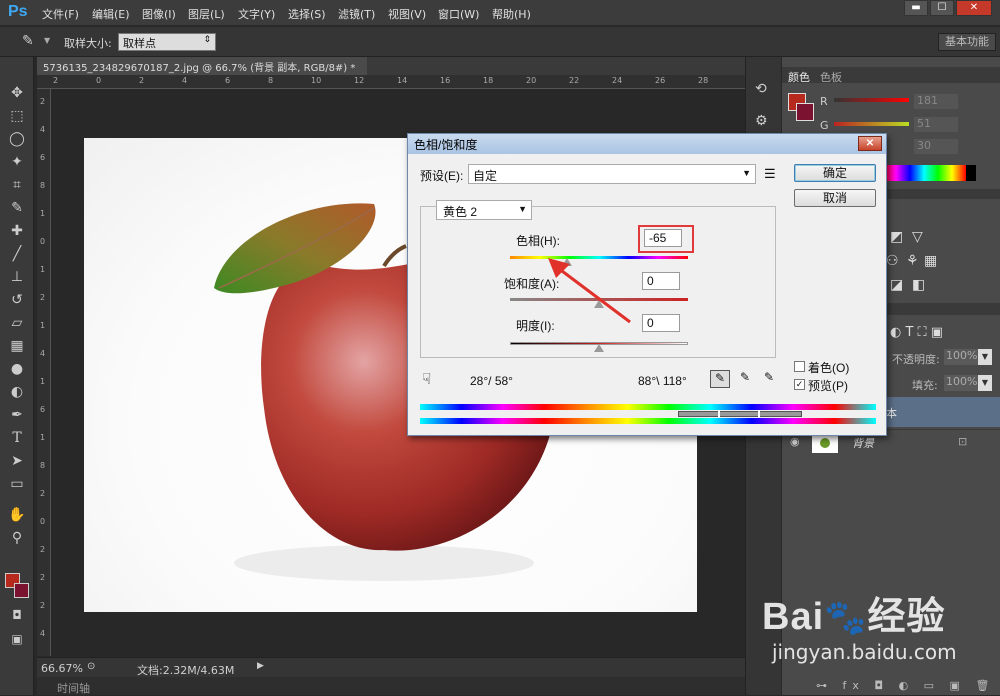  Describe the element at coordinates (740, 414) in the screenshot. I see `range-selector` at that location.